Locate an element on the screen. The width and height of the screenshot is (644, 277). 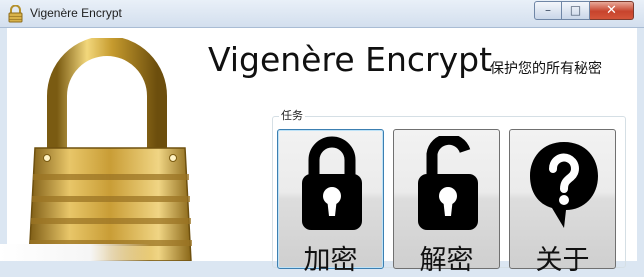
encrypt-button: 加密 is located at coordinates (330, 202).